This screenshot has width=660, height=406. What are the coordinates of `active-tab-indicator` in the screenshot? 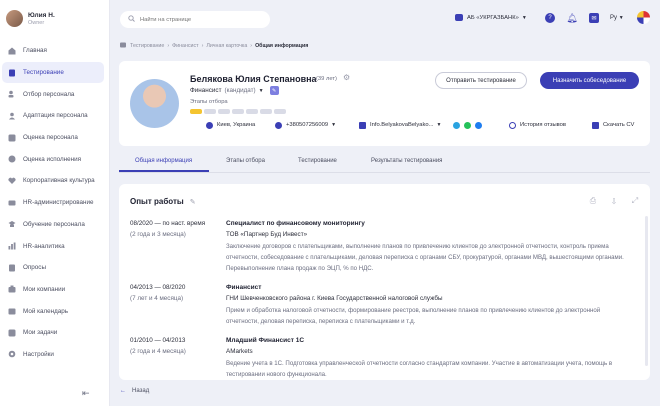 It's located at (164, 171).